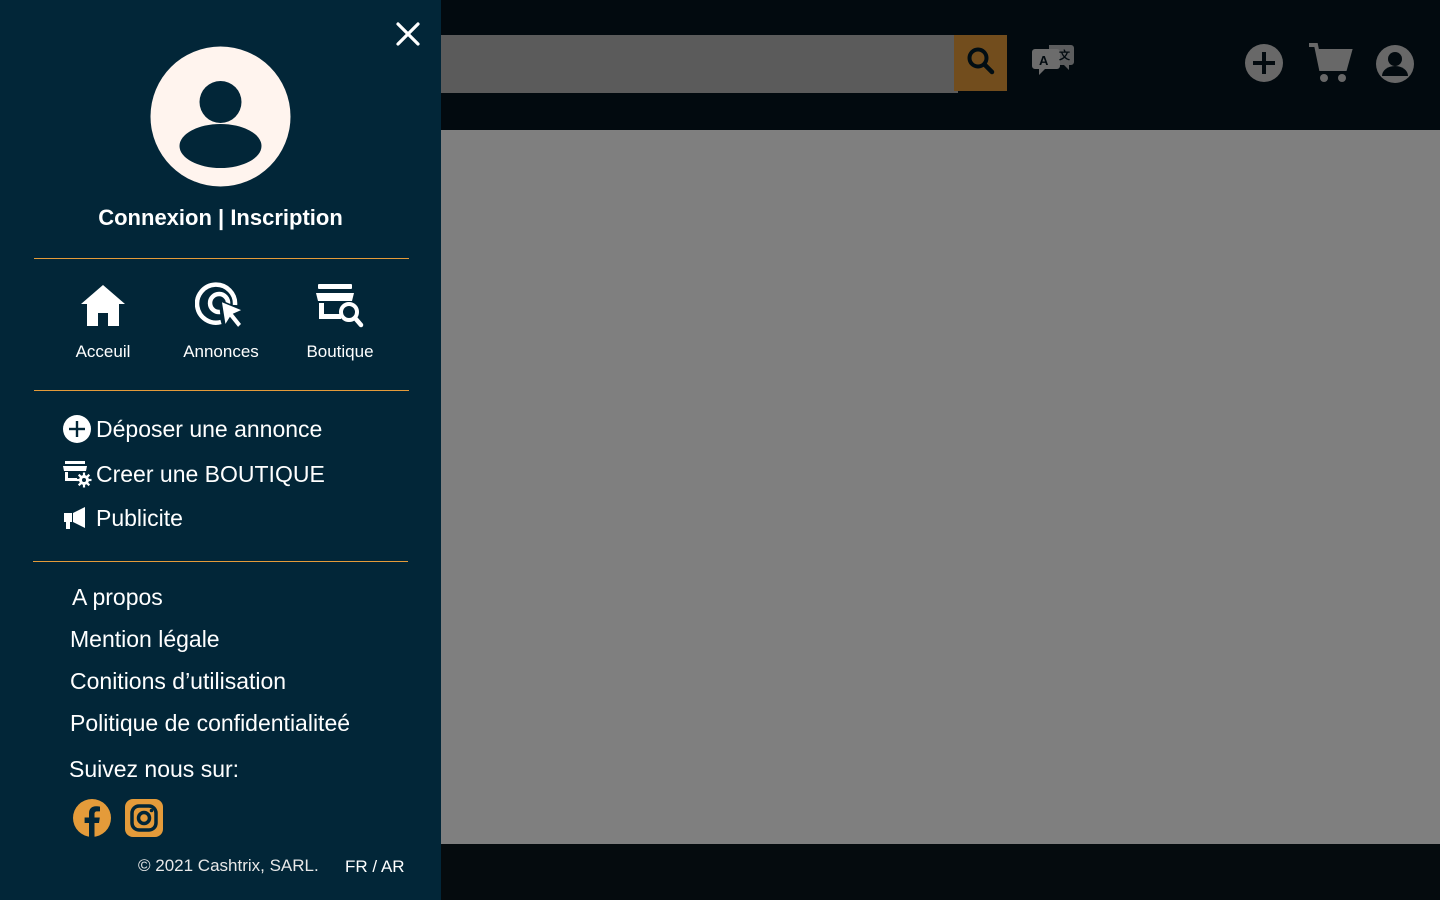 Image resolution: width=1440 pixels, height=900 pixels. I want to click on instagram-link, so click(144, 818).